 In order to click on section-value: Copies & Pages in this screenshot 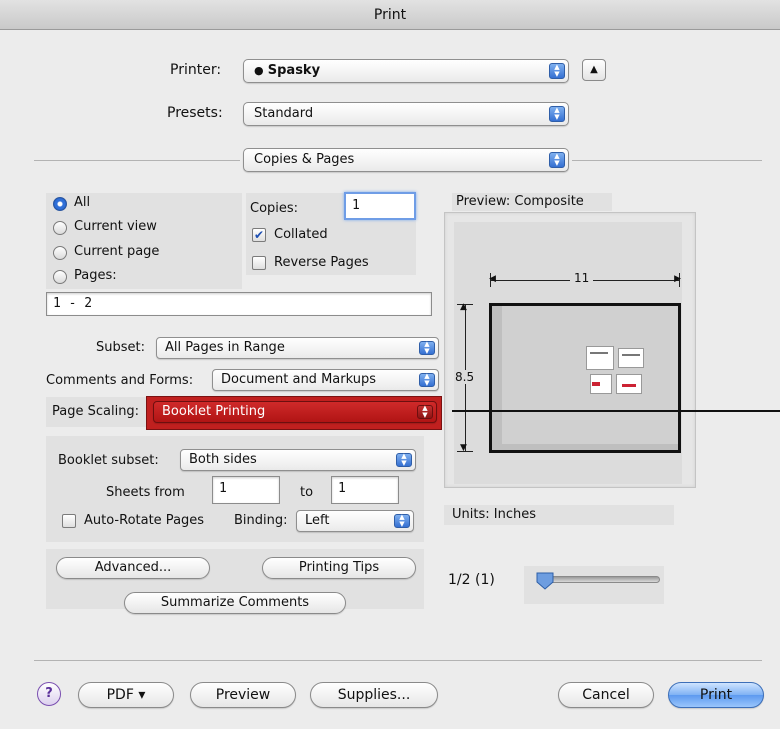, I will do `click(304, 159)`.